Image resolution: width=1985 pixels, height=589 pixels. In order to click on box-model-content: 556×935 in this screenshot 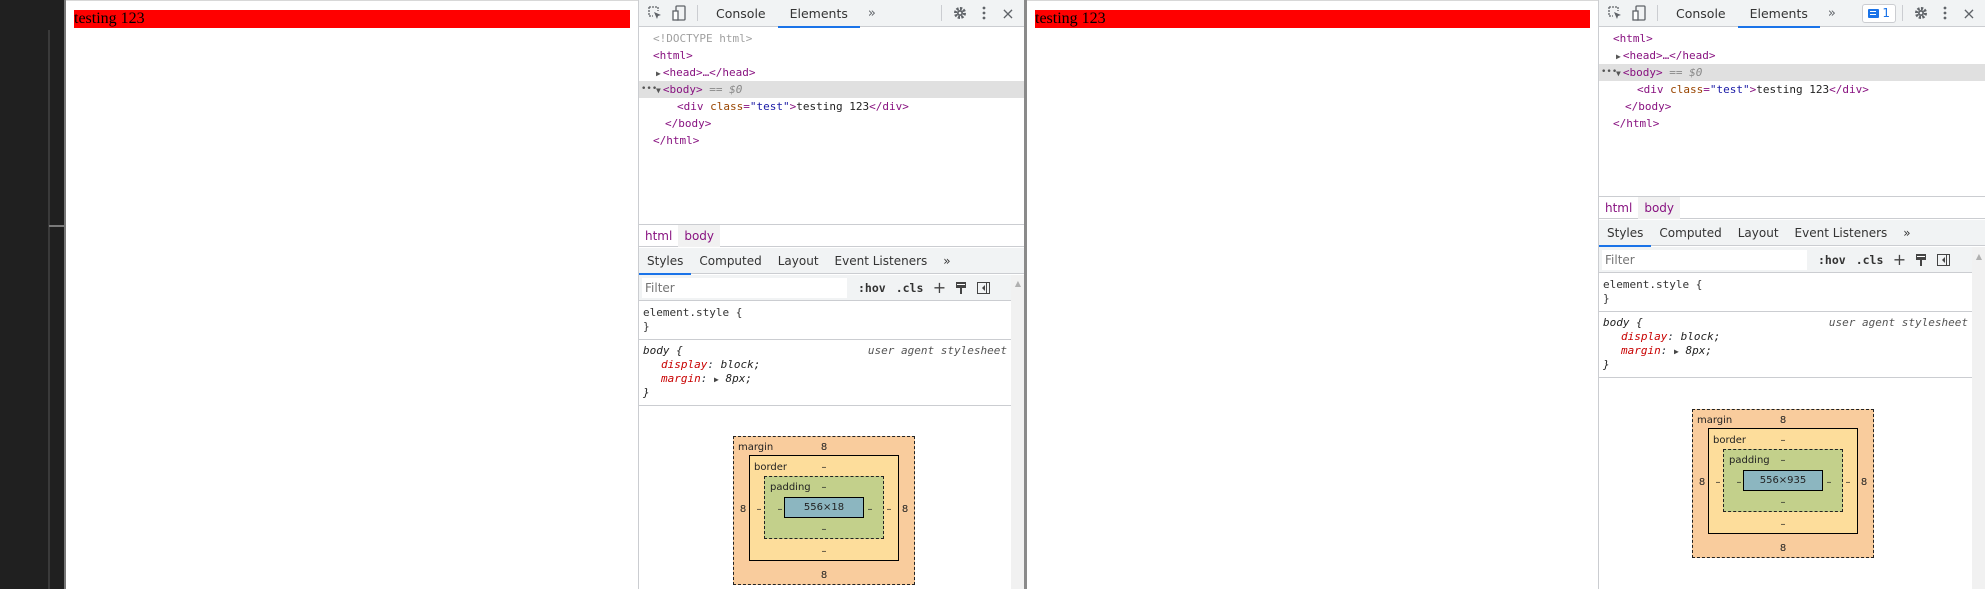, I will do `click(1783, 480)`.